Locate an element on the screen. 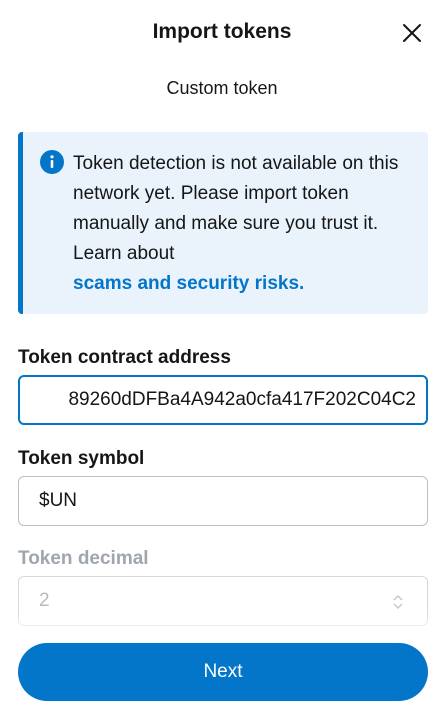  scams-security-link: scams and security risks. is located at coordinates (244, 284).